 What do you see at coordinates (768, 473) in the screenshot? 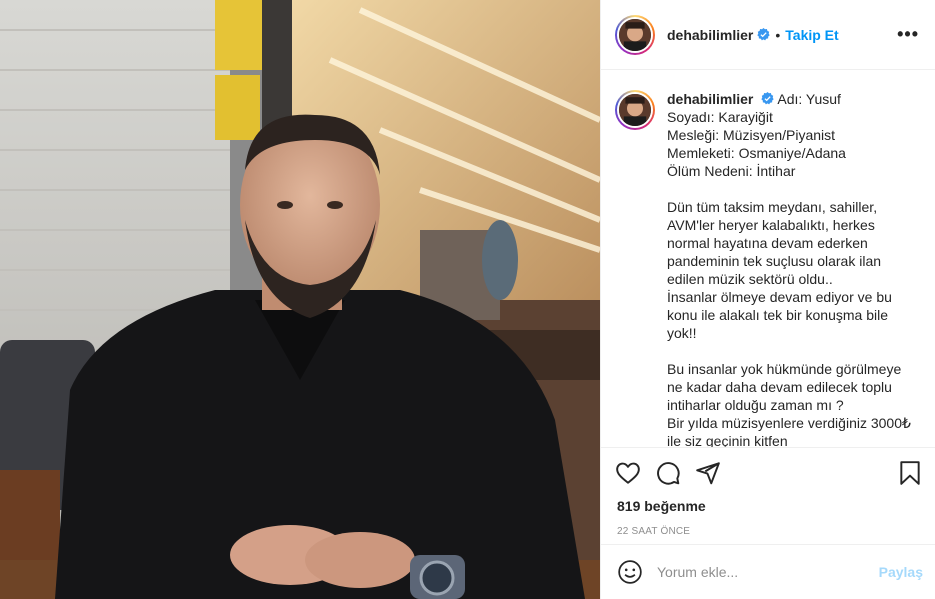
I see `action-bar` at bounding box center [768, 473].